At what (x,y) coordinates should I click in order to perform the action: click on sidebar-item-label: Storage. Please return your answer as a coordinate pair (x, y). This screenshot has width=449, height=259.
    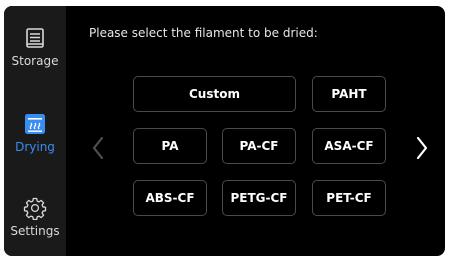
    Looking at the image, I should click on (35, 61).